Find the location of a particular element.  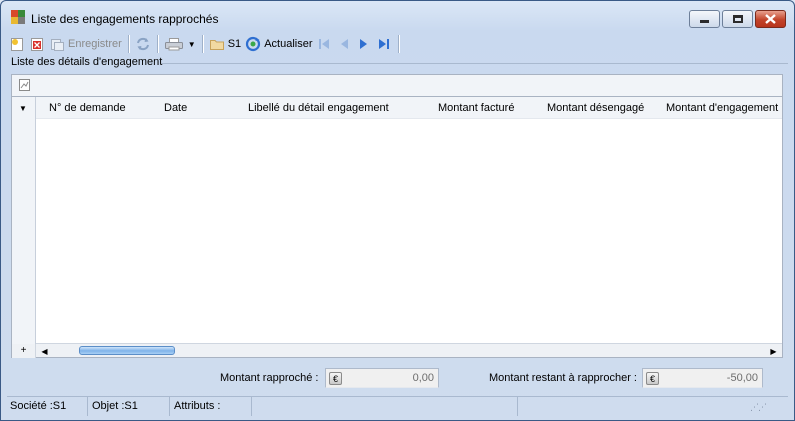

scroll-right-button: ▶ is located at coordinates (773, 351).